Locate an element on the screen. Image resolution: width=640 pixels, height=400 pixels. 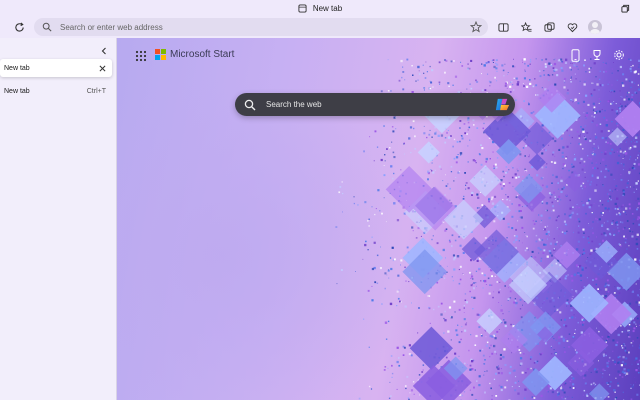
browser-essentials-icon is located at coordinates (572, 27).